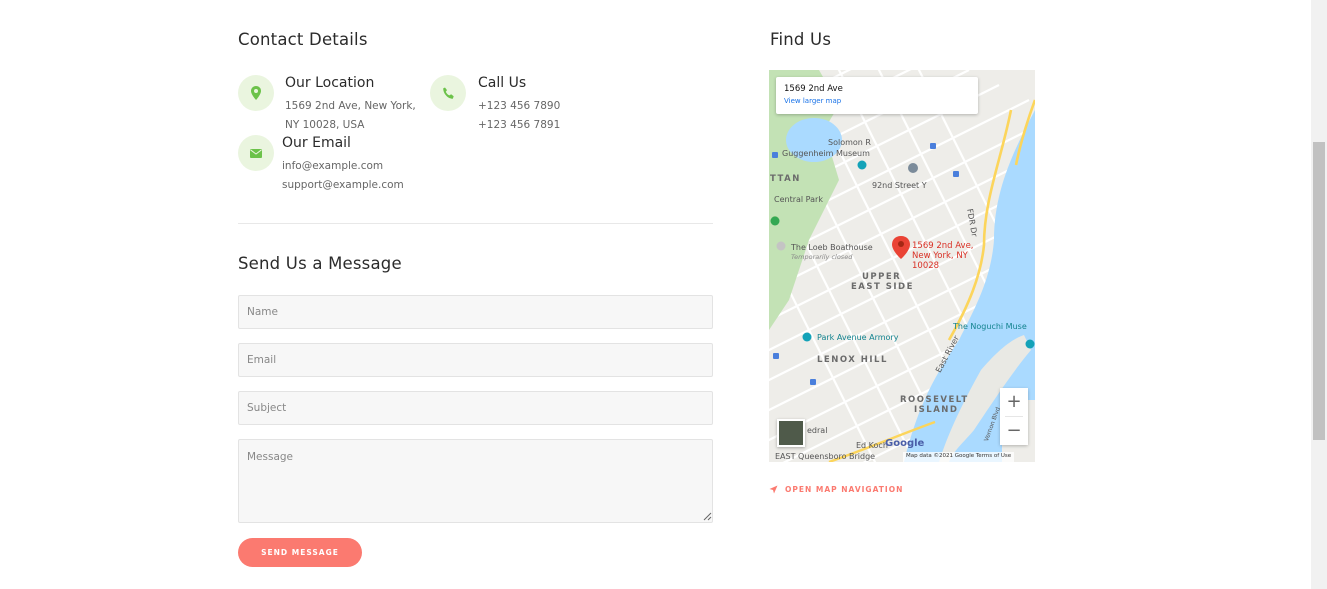 The image size is (1327, 589). I want to click on envelope-icon, so click(256, 153).